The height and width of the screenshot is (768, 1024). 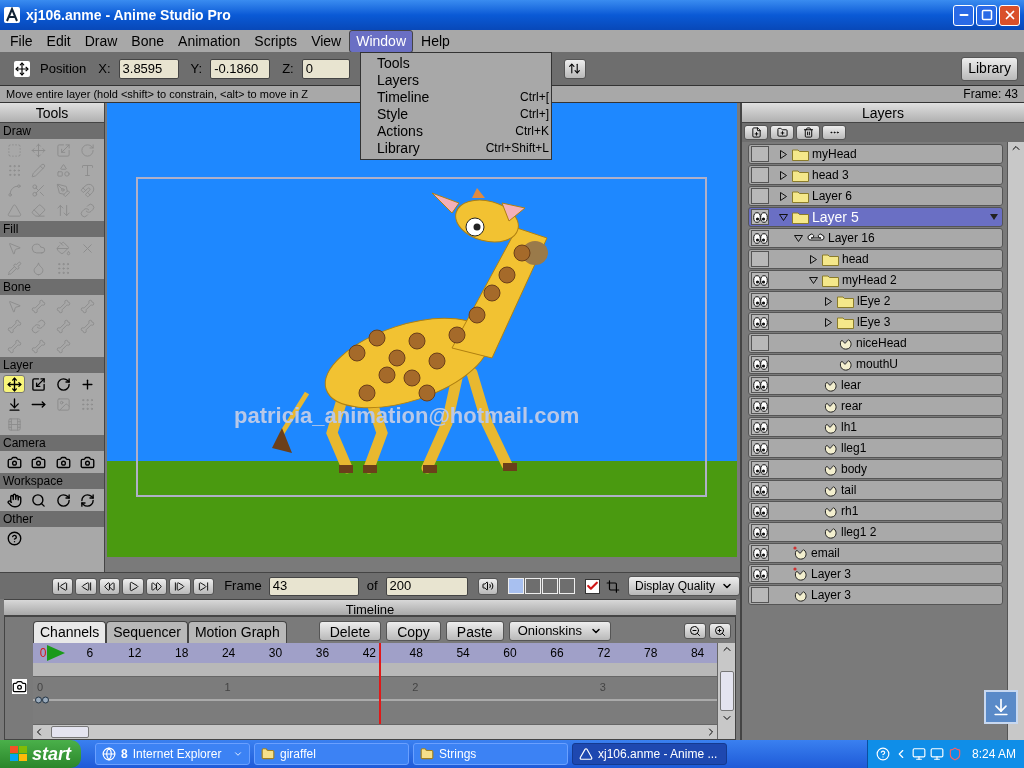 What do you see at coordinates (276, 41) in the screenshot?
I see `menu-item: Scripts` at bounding box center [276, 41].